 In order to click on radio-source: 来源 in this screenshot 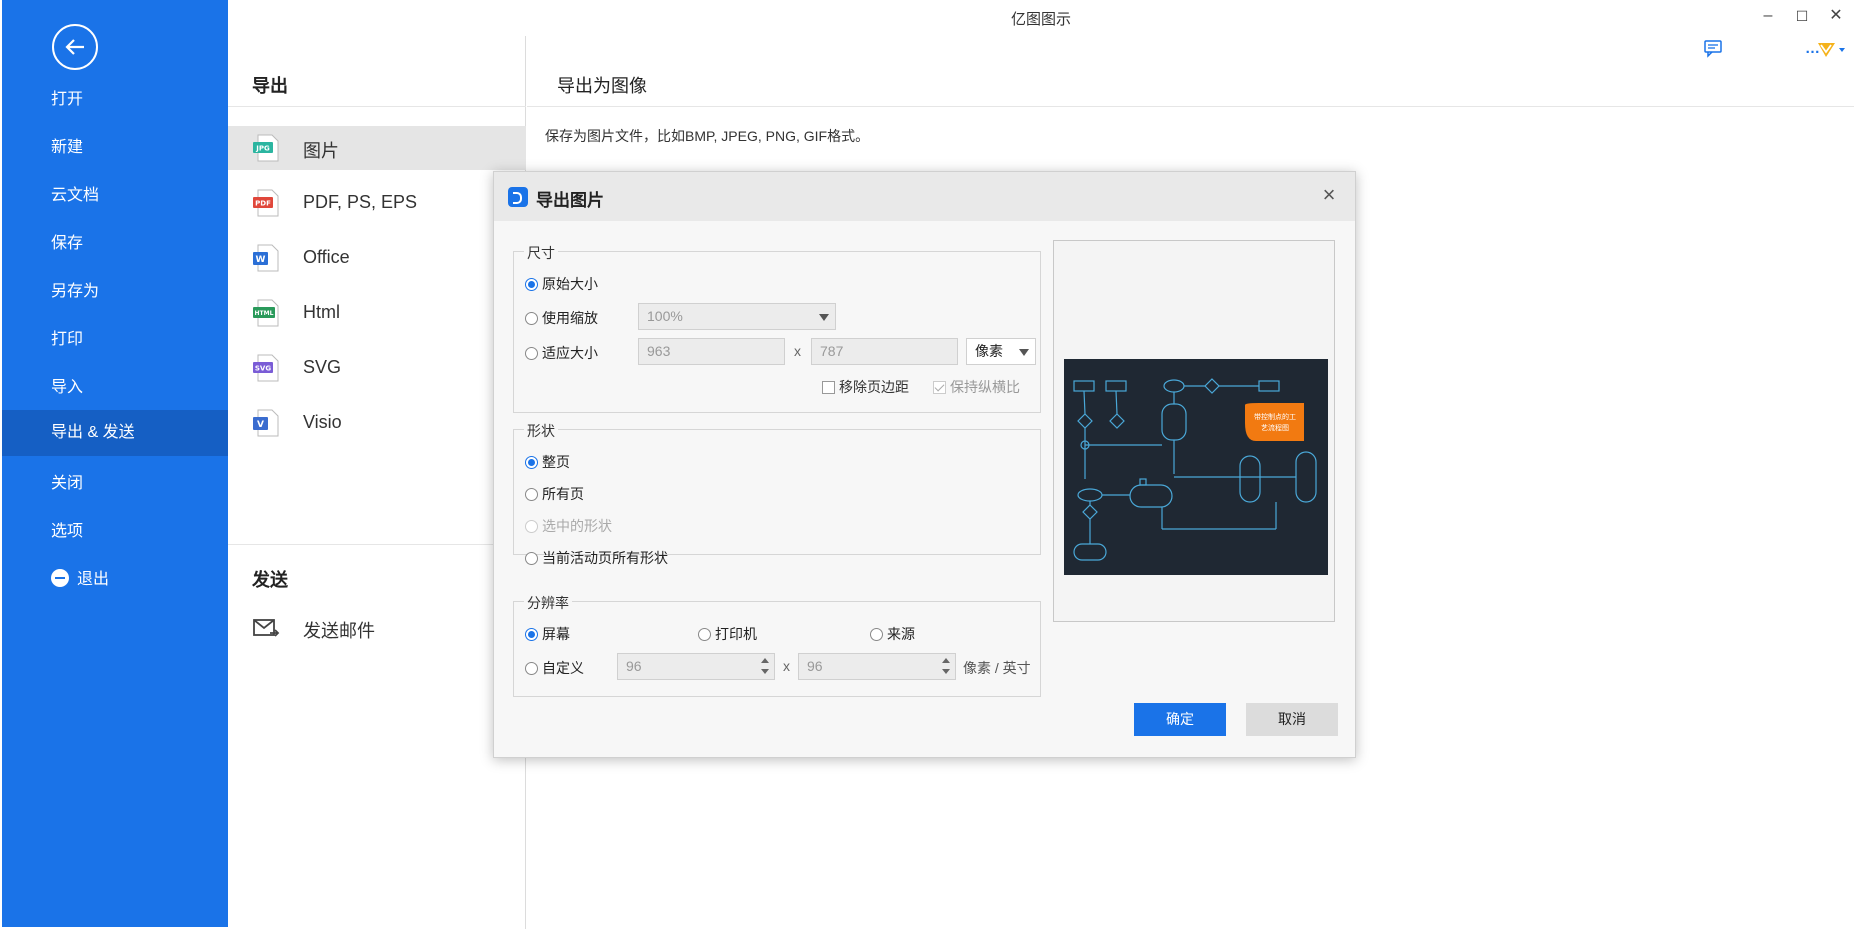, I will do `click(892, 634)`.